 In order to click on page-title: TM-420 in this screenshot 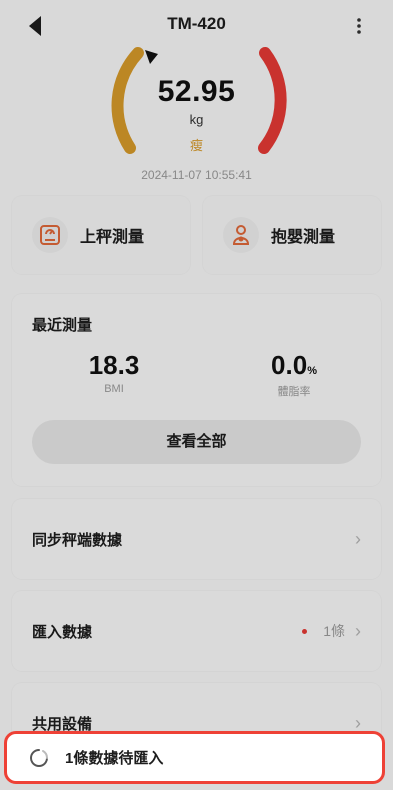, I will do `click(196, 23)`.